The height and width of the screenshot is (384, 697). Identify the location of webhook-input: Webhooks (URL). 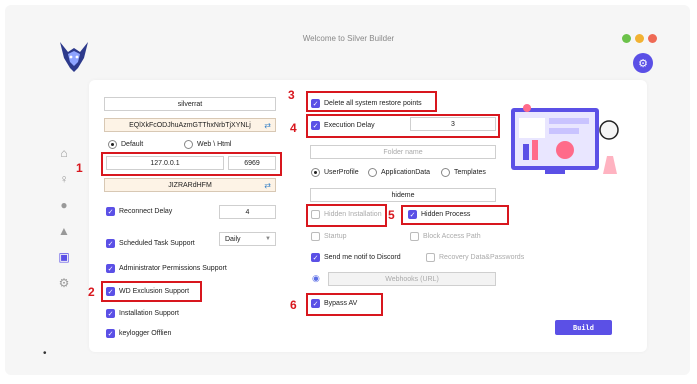
(412, 279).